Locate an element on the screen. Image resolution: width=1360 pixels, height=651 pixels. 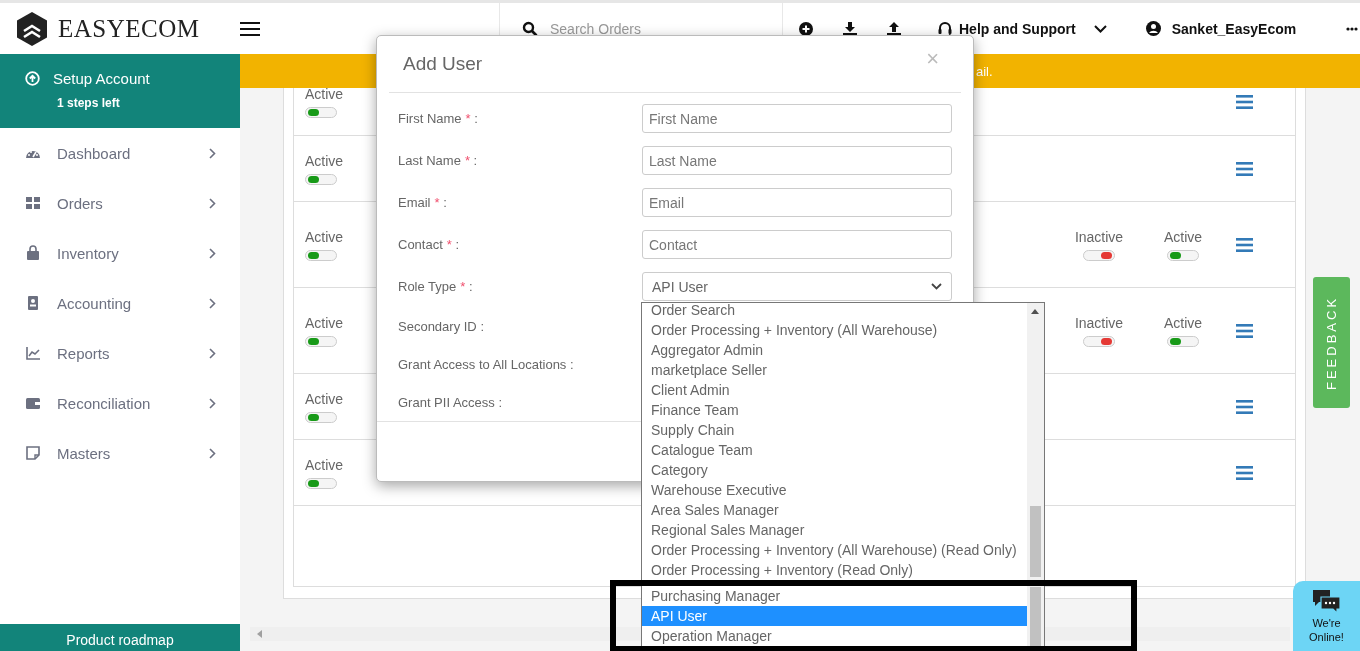
logo-icon is located at coordinates (32, 28).